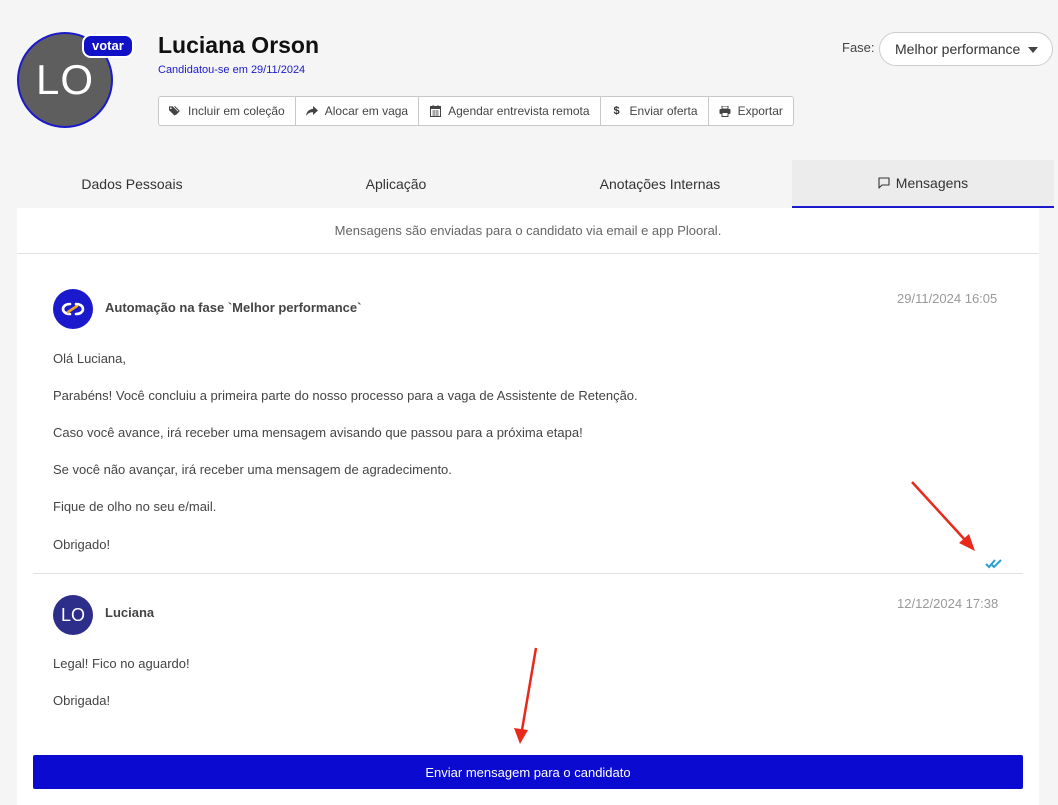  I want to click on message-divider, so click(528, 573).